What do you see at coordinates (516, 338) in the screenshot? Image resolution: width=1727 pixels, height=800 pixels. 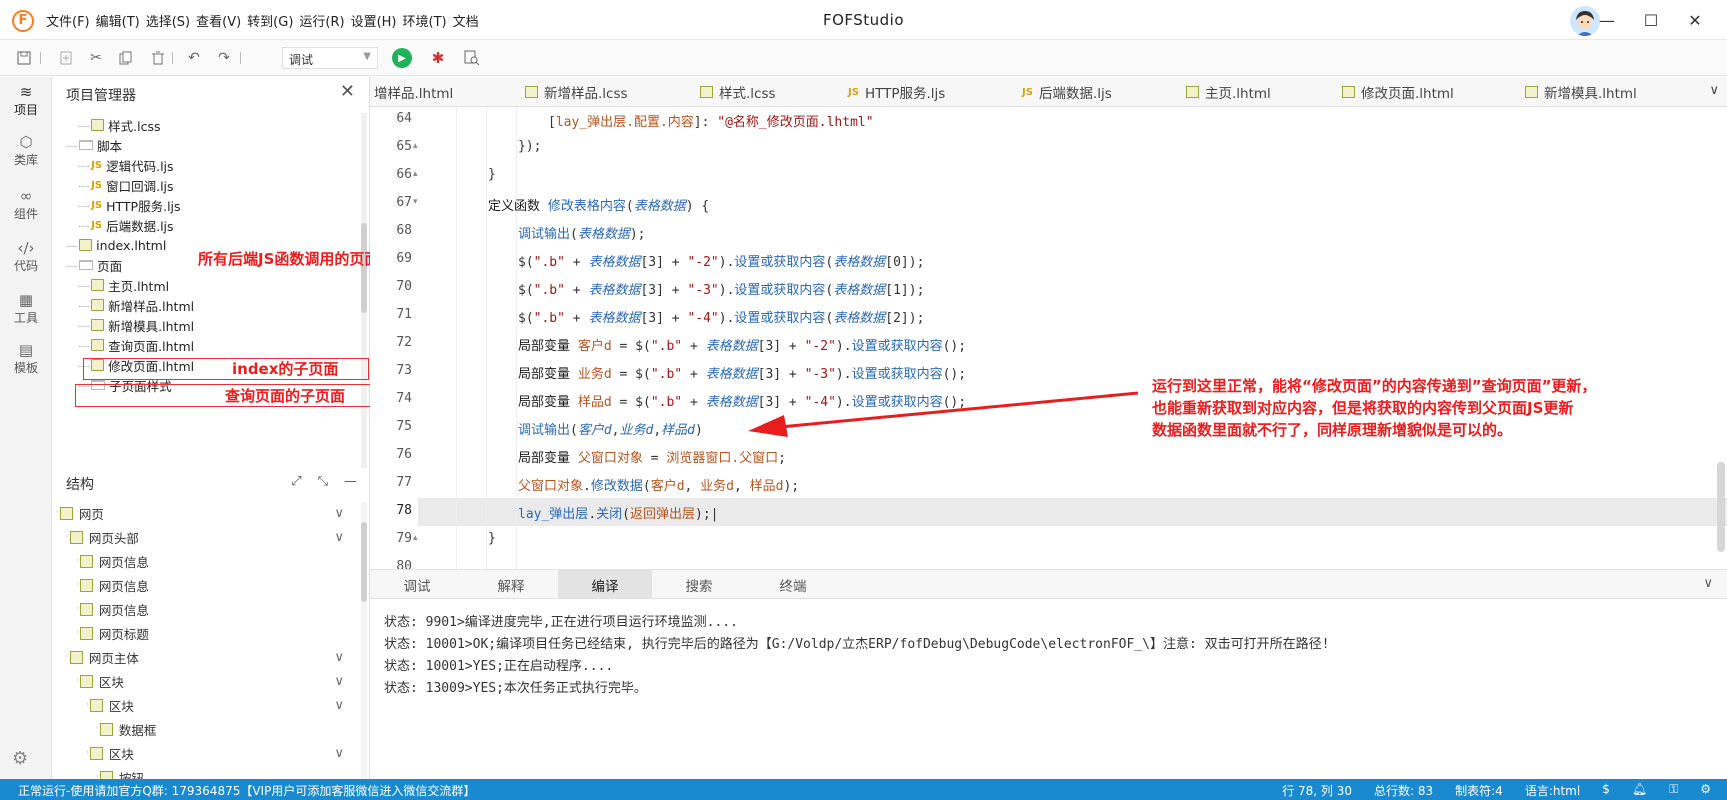 I see `indent-guide` at bounding box center [516, 338].